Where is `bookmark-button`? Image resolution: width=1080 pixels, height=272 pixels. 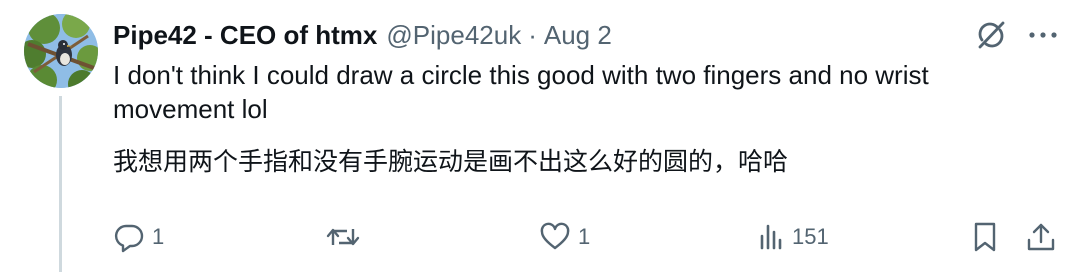
bookmark-button is located at coordinates (985, 237).